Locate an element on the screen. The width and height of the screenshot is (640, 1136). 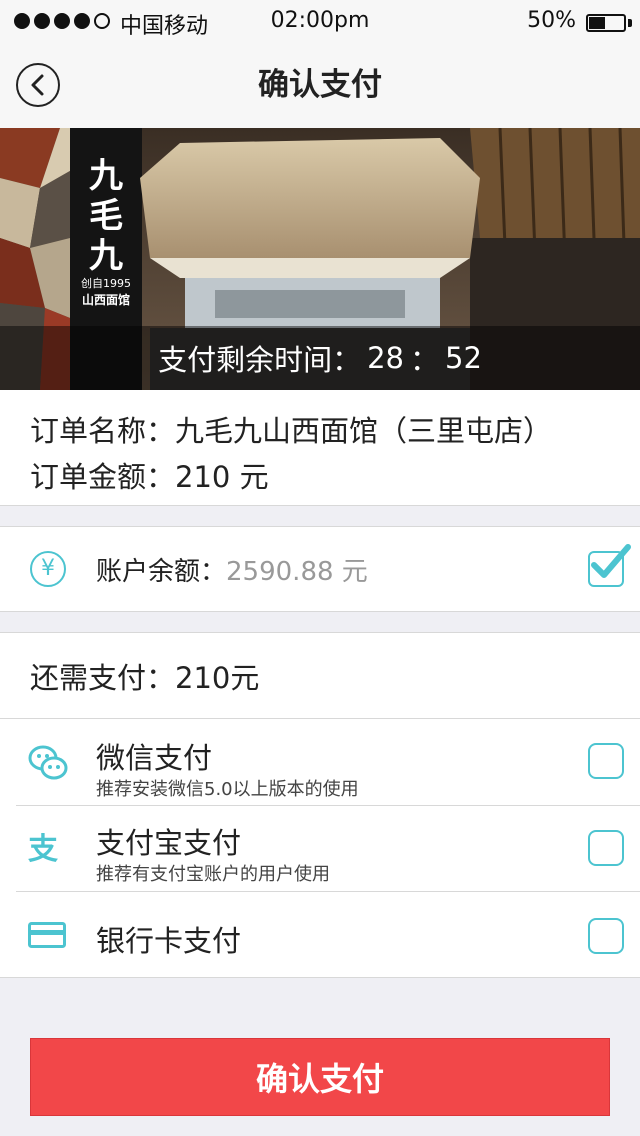
battery-percent: 50% is located at coordinates (551, 20).